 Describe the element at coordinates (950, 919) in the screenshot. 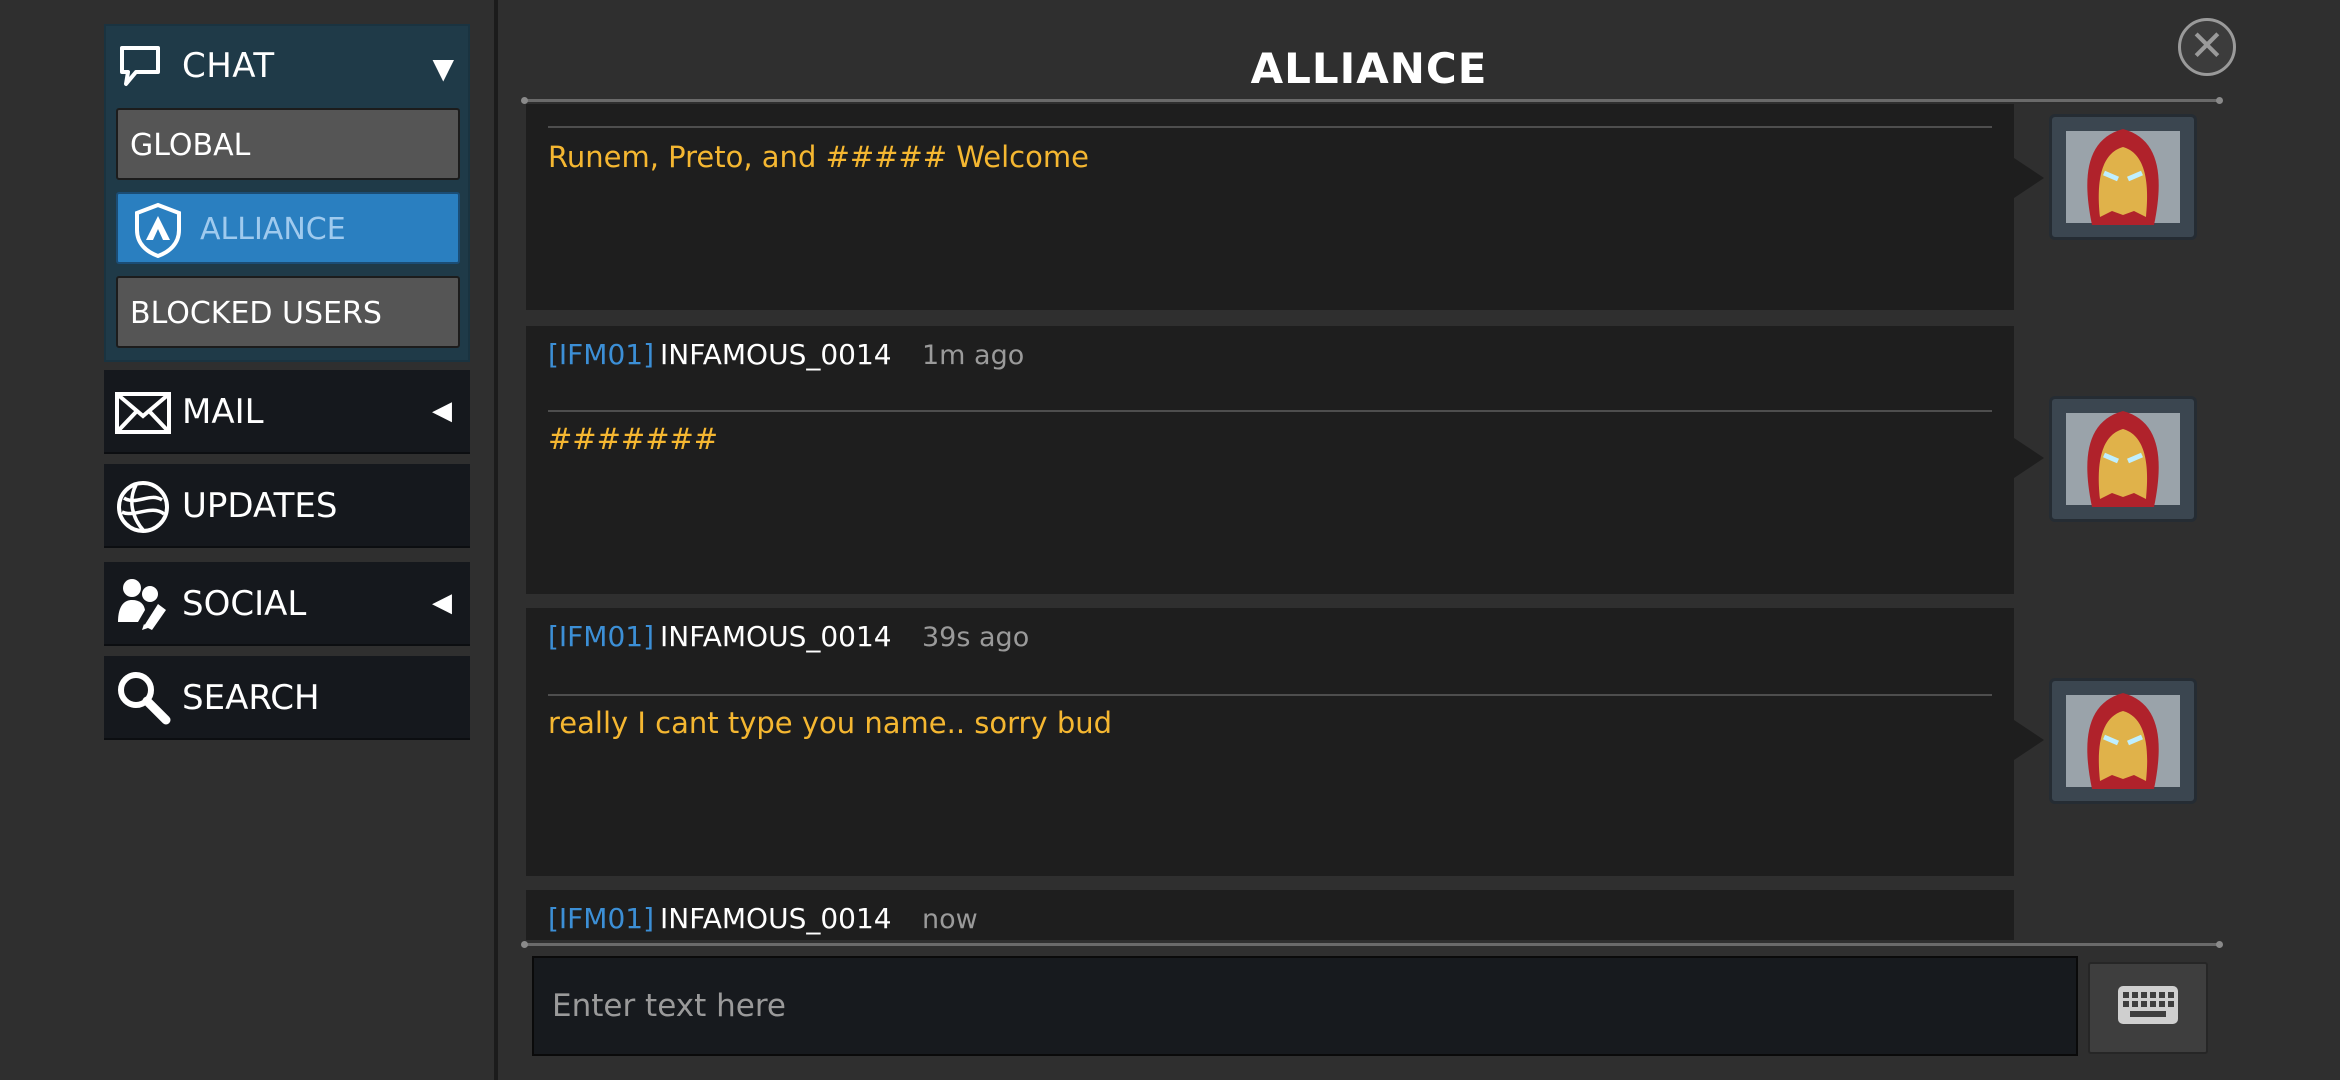

I see `timestamp: now` at that location.